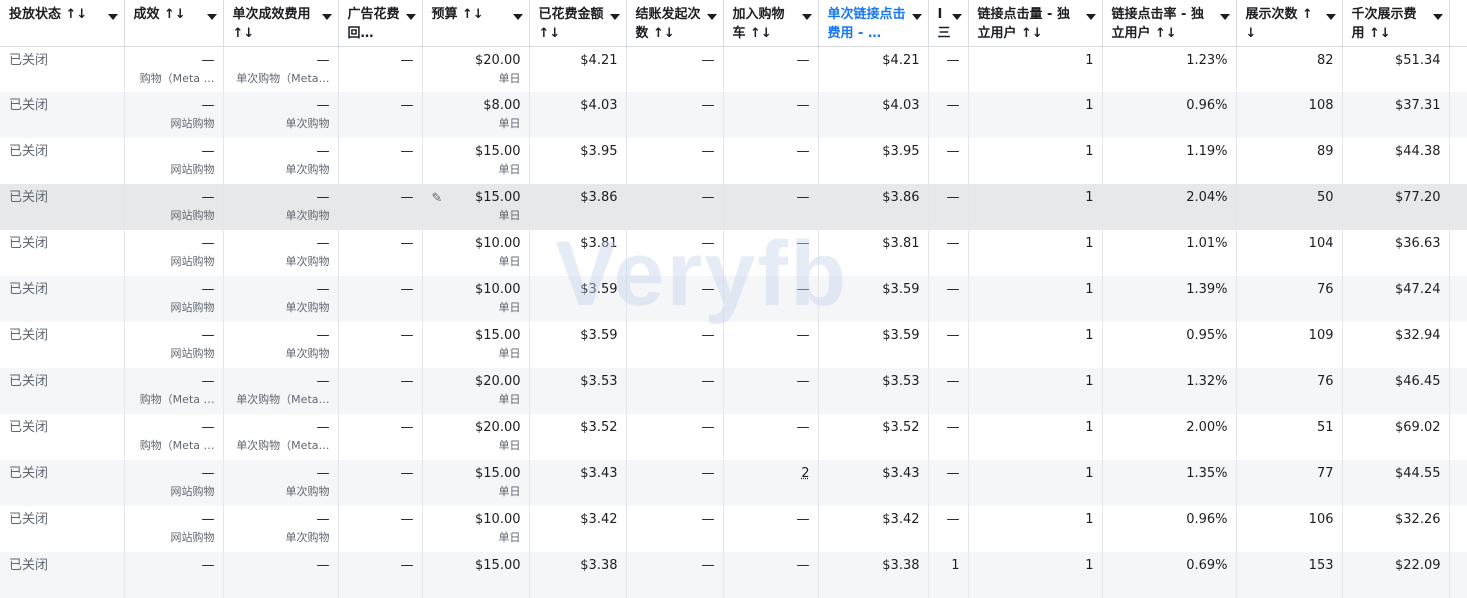  Describe the element at coordinates (733, 575) in the screenshot. I see `table-row: 已关闭 — — — $15.00 $3.38 — — $3.38 1 1 0.69% 153 $22.09` at that location.